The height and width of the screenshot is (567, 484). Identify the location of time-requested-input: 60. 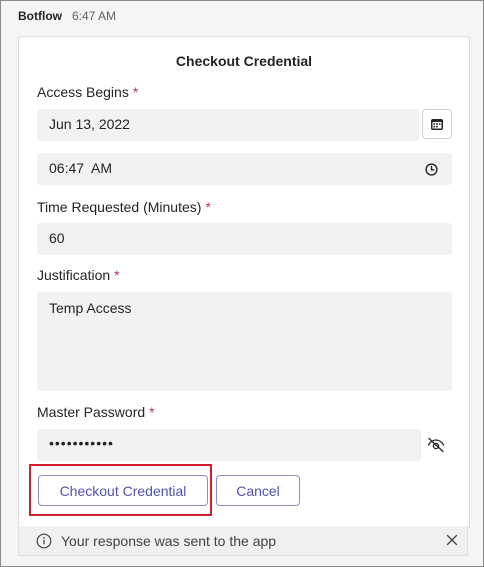
(244, 239).